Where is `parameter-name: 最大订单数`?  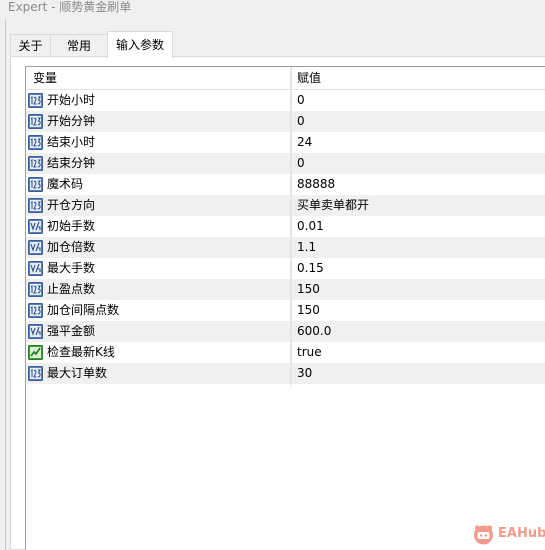
parameter-name: 最大订单数 is located at coordinates (77, 373).